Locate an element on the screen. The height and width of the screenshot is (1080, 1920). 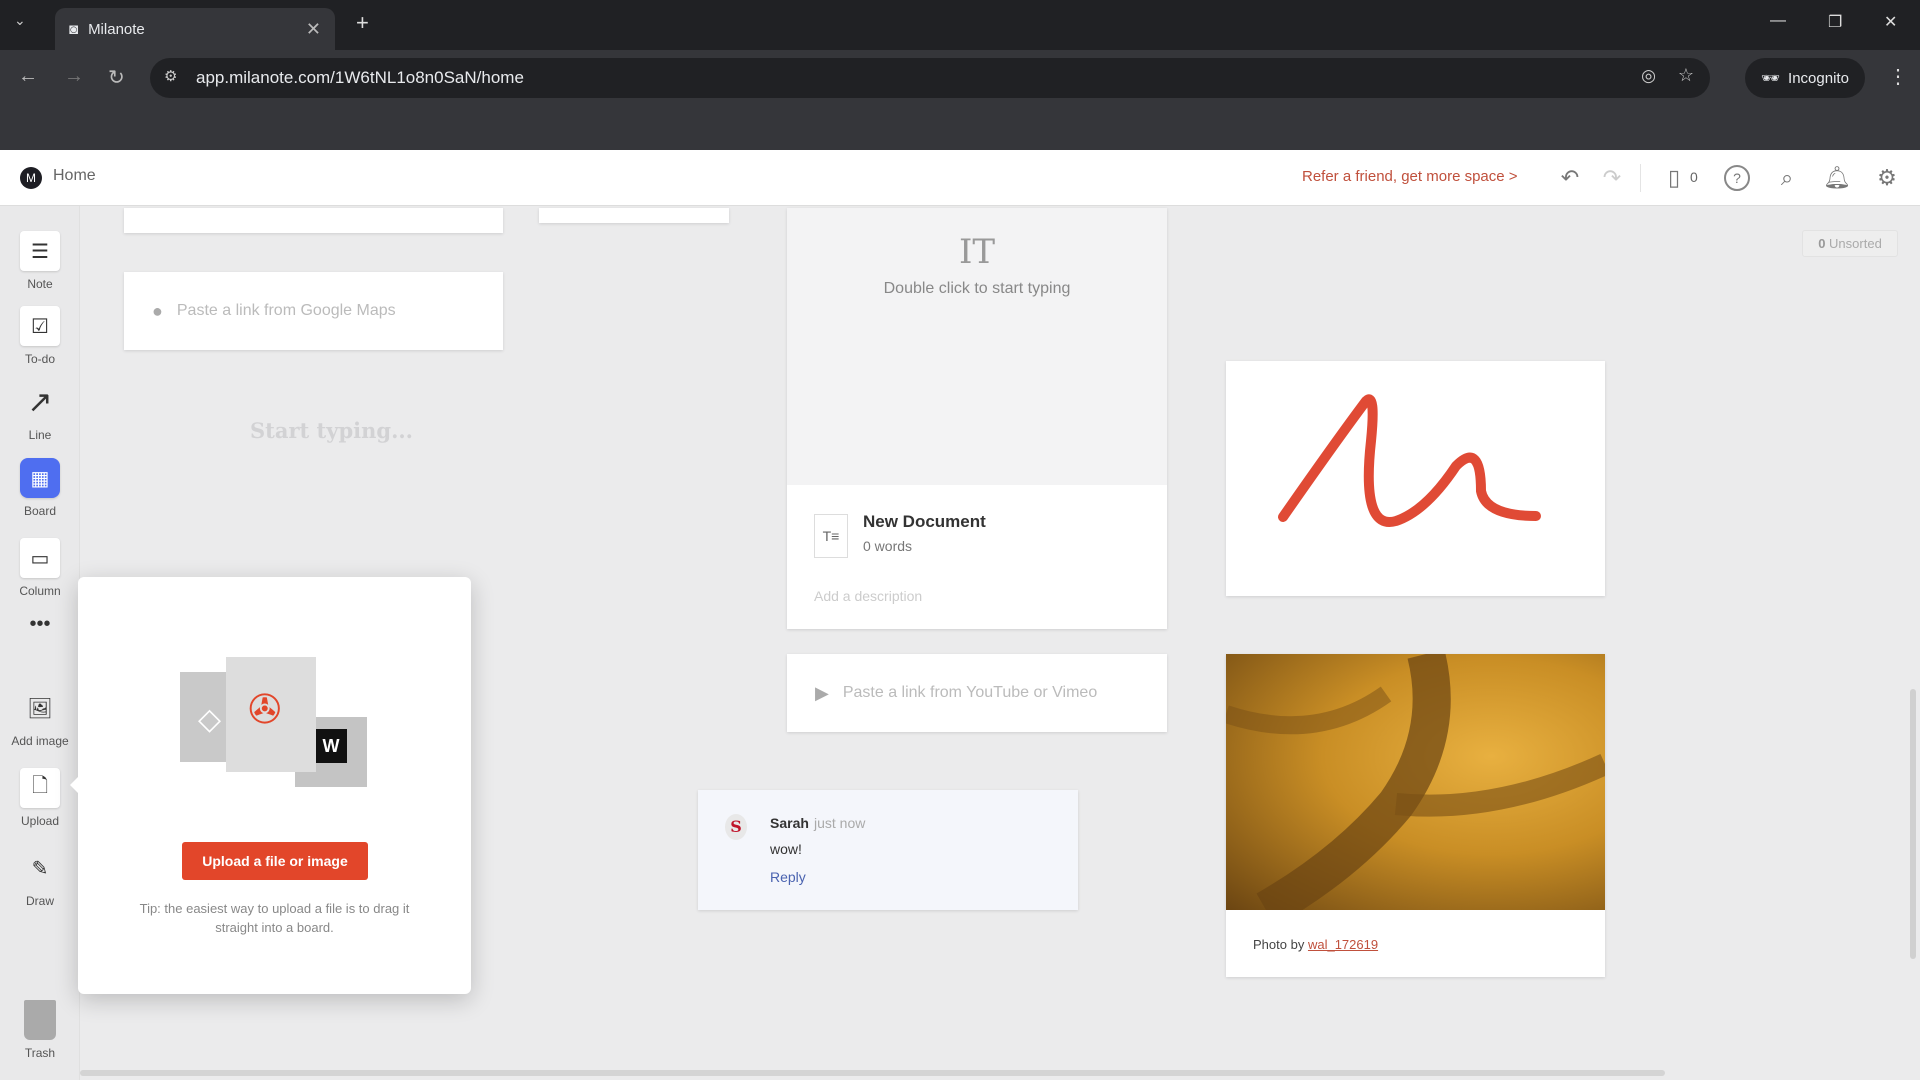
bell-icon: 🔔︎ is located at coordinates (1837, 178).